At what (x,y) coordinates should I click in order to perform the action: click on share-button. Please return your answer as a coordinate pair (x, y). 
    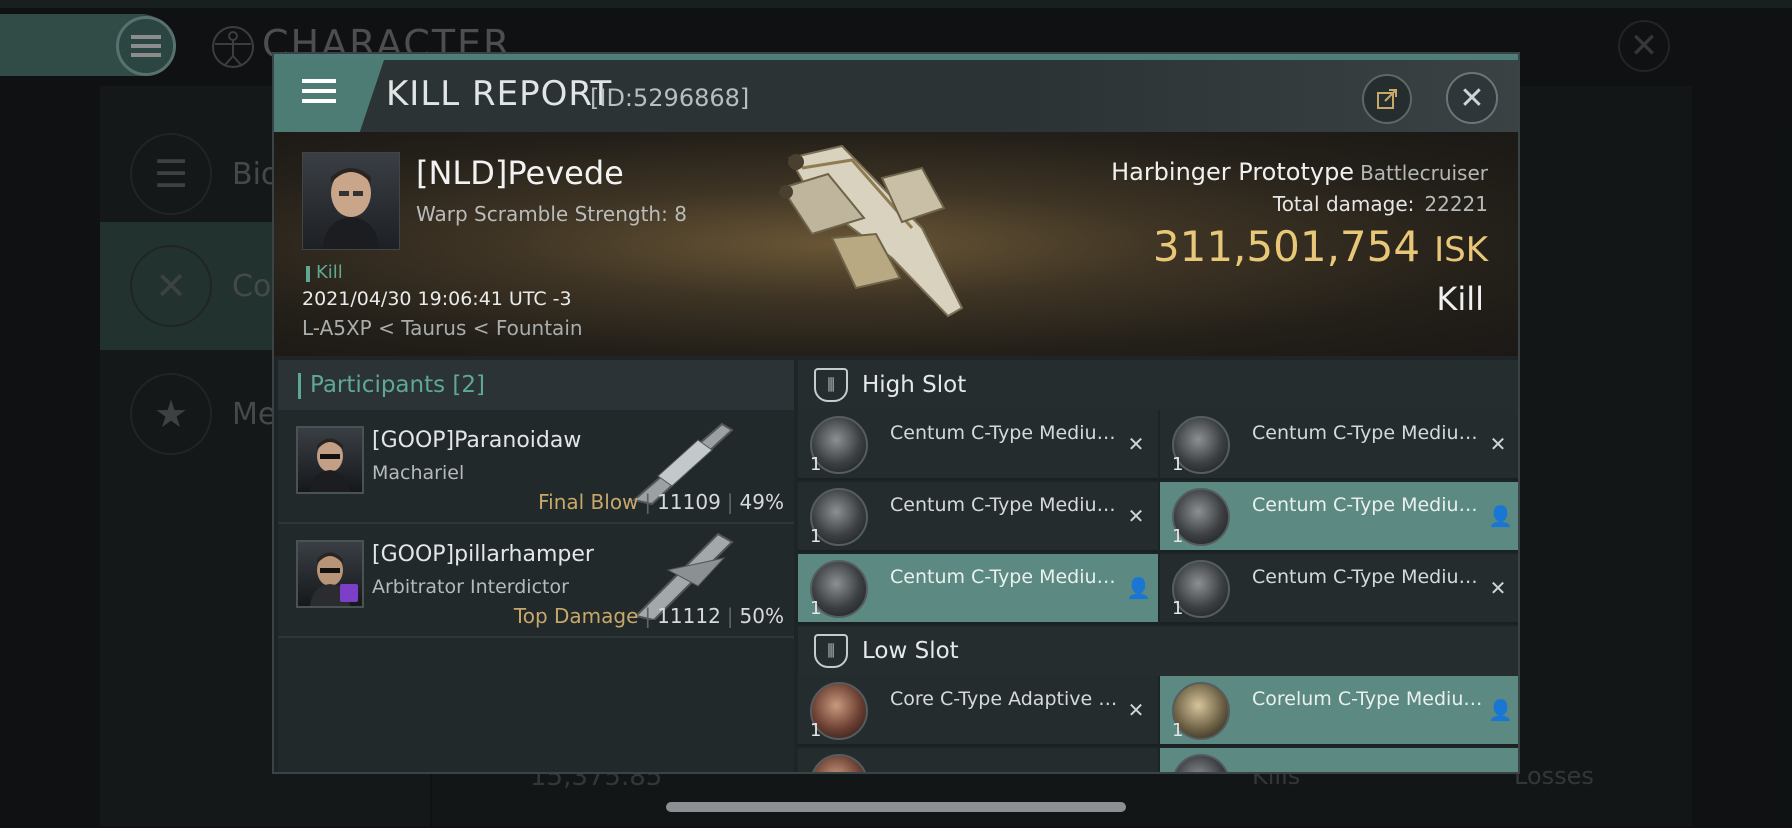
    Looking at the image, I should click on (1387, 99).